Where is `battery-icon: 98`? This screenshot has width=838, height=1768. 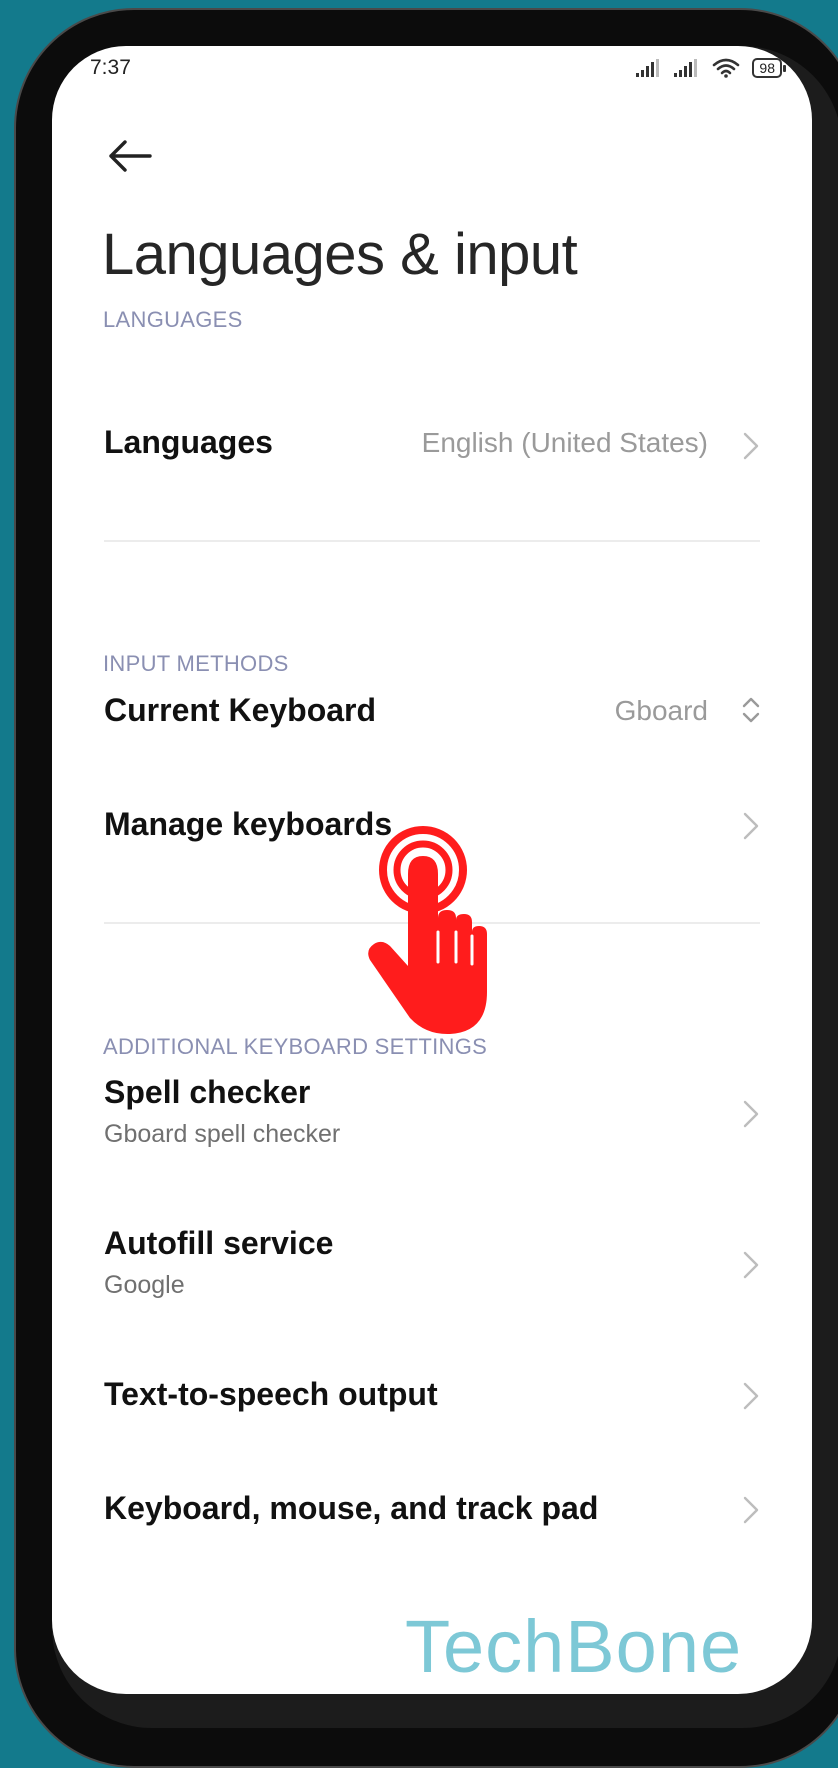 battery-icon: 98 is located at coordinates (769, 68).